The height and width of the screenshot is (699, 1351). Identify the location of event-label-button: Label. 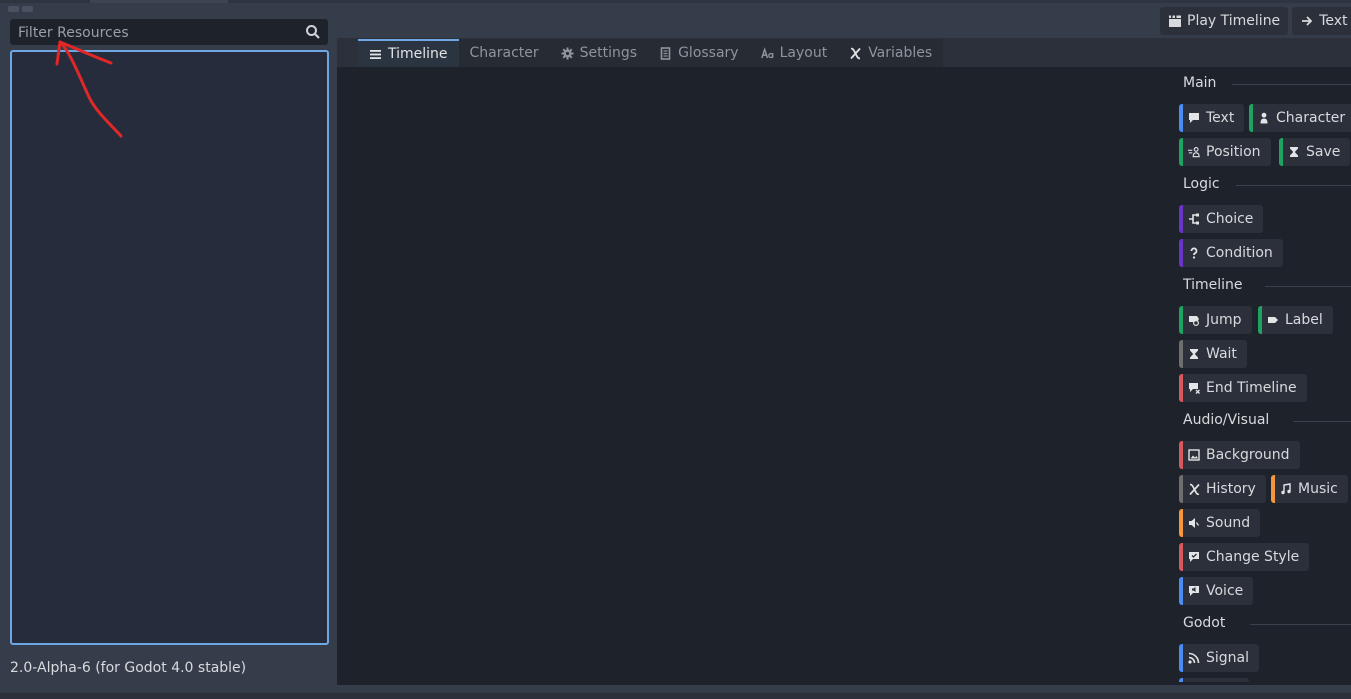
(1295, 320).